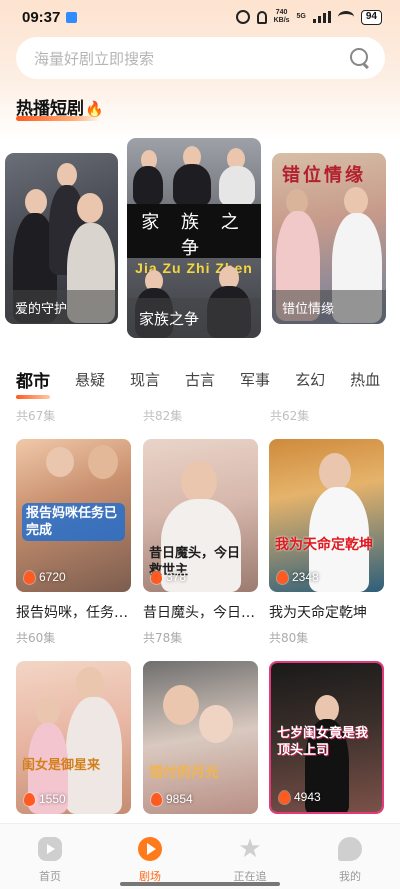  I want to click on poster-title-art: 错付的月光, so click(184, 773).